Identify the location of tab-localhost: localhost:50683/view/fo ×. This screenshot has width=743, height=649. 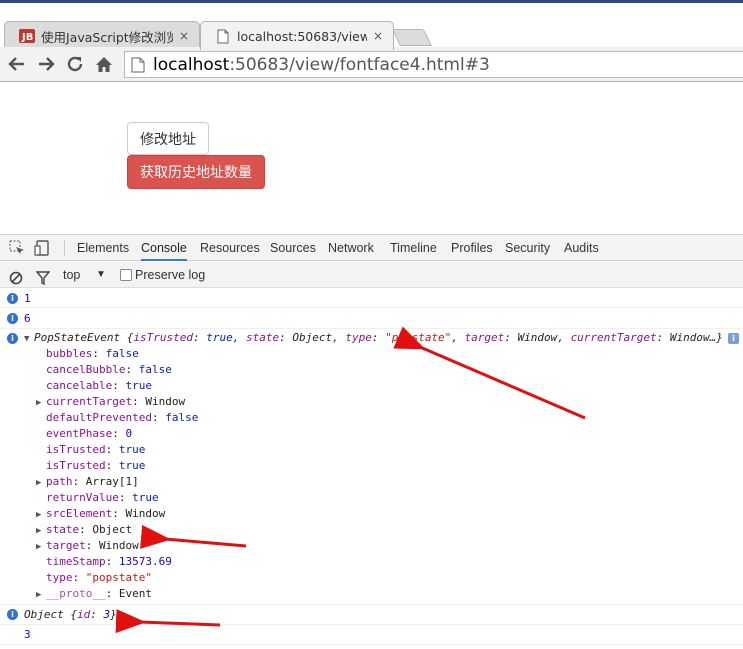
(297, 35).